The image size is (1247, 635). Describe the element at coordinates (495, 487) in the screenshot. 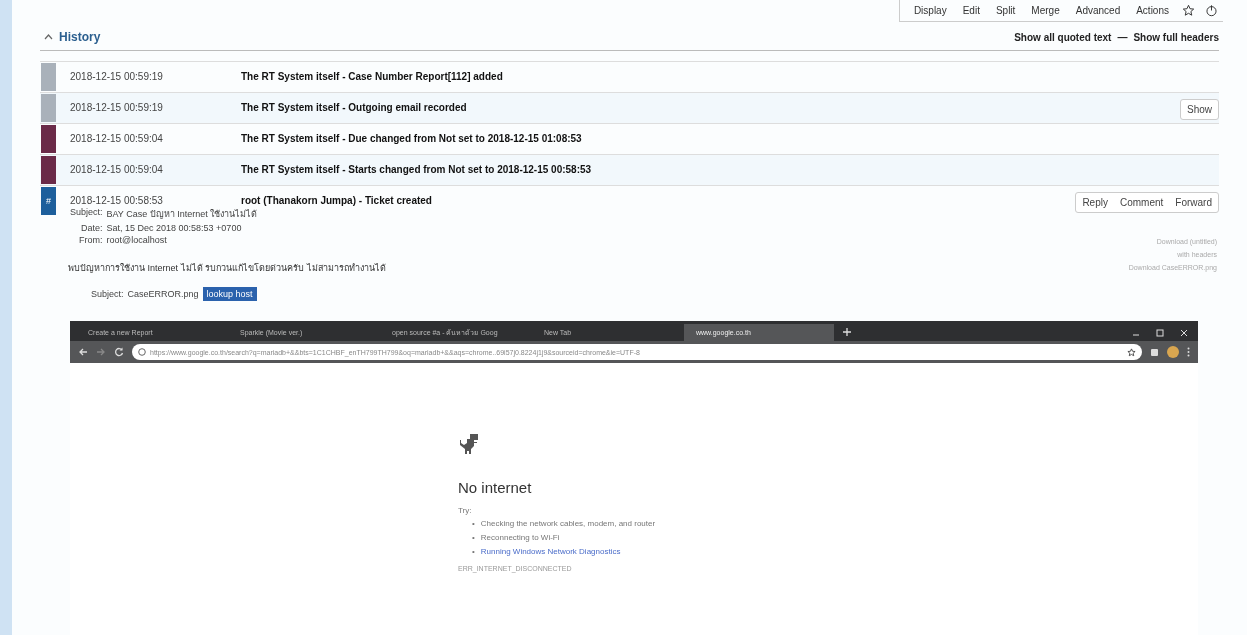

I see `error-title: No internet` at that location.